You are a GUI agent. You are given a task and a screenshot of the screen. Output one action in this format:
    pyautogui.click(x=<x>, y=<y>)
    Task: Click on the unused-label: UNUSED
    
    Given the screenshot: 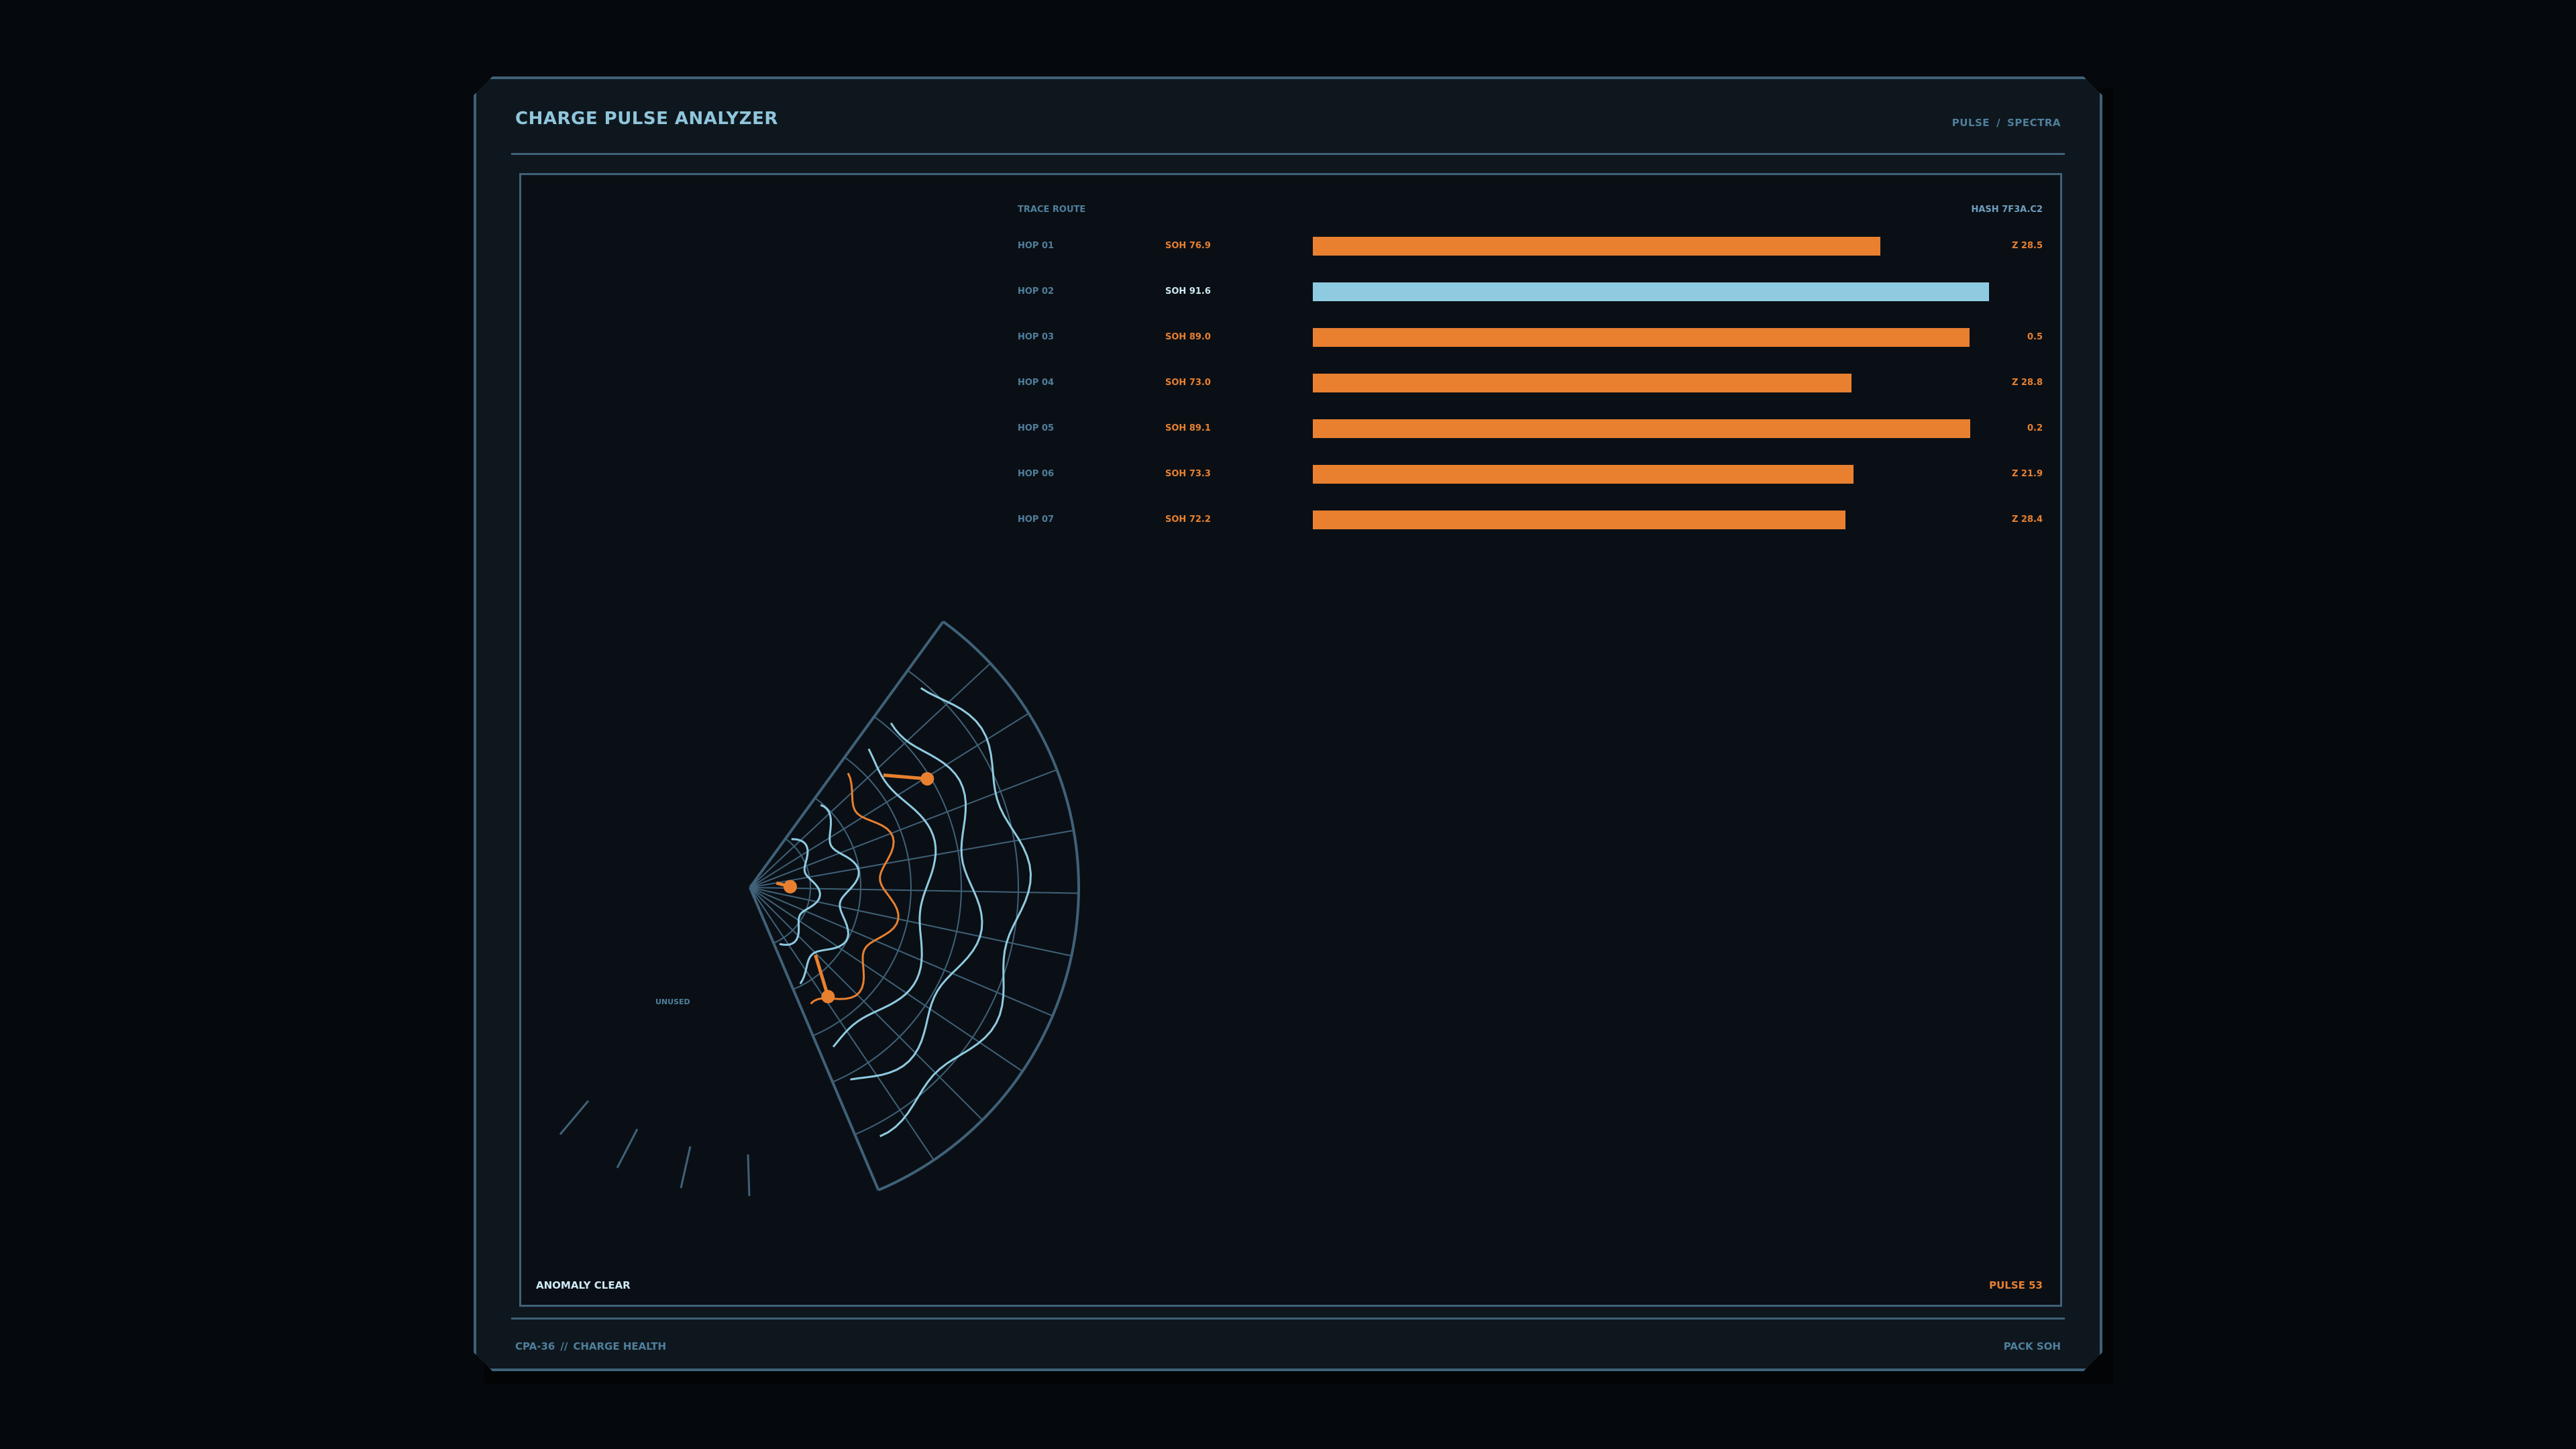 What is the action you would take?
    pyautogui.click(x=672, y=1002)
    